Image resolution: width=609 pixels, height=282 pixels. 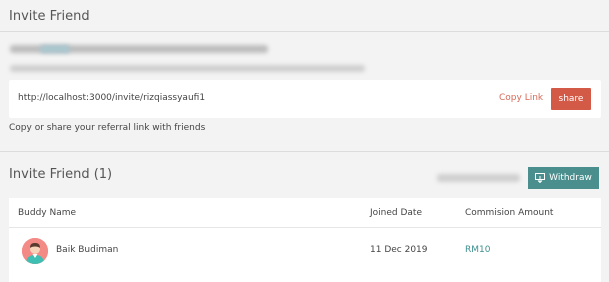 I want to click on row-joined-date: 11 Dec 2019, so click(x=399, y=250).